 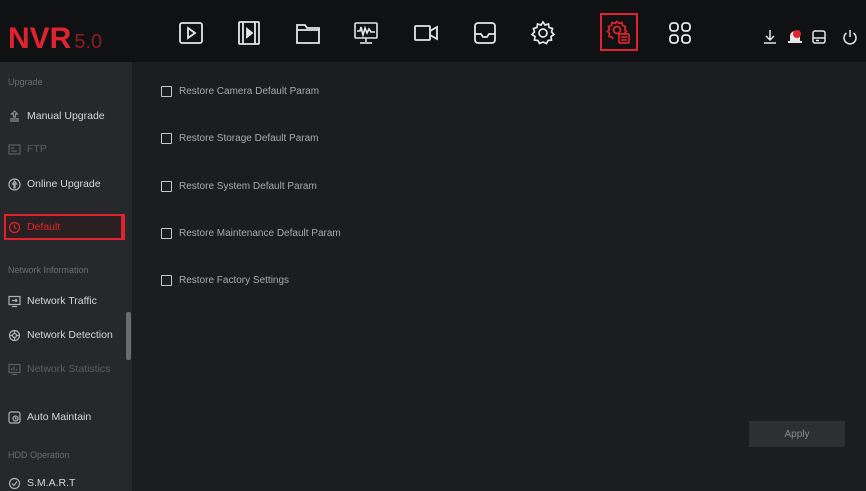 I want to click on system-maintenance-icon, so click(x=619, y=32).